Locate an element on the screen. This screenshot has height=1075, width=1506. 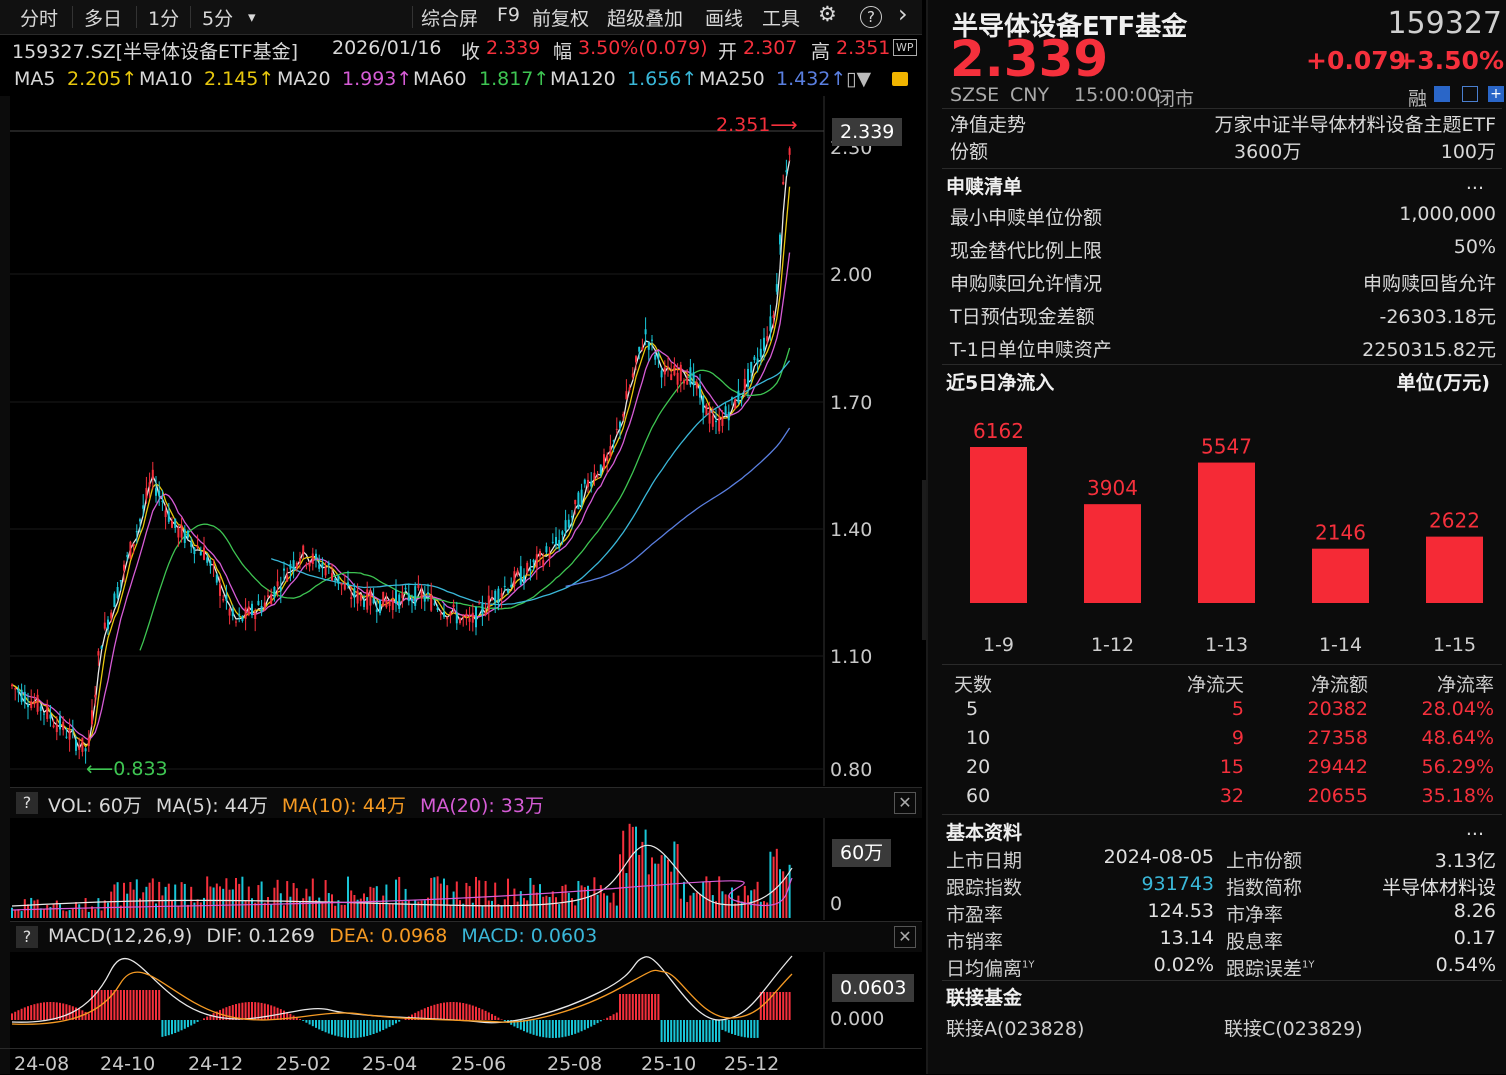
basic-value: 3.13亿 is located at coordinates (1465, 859).